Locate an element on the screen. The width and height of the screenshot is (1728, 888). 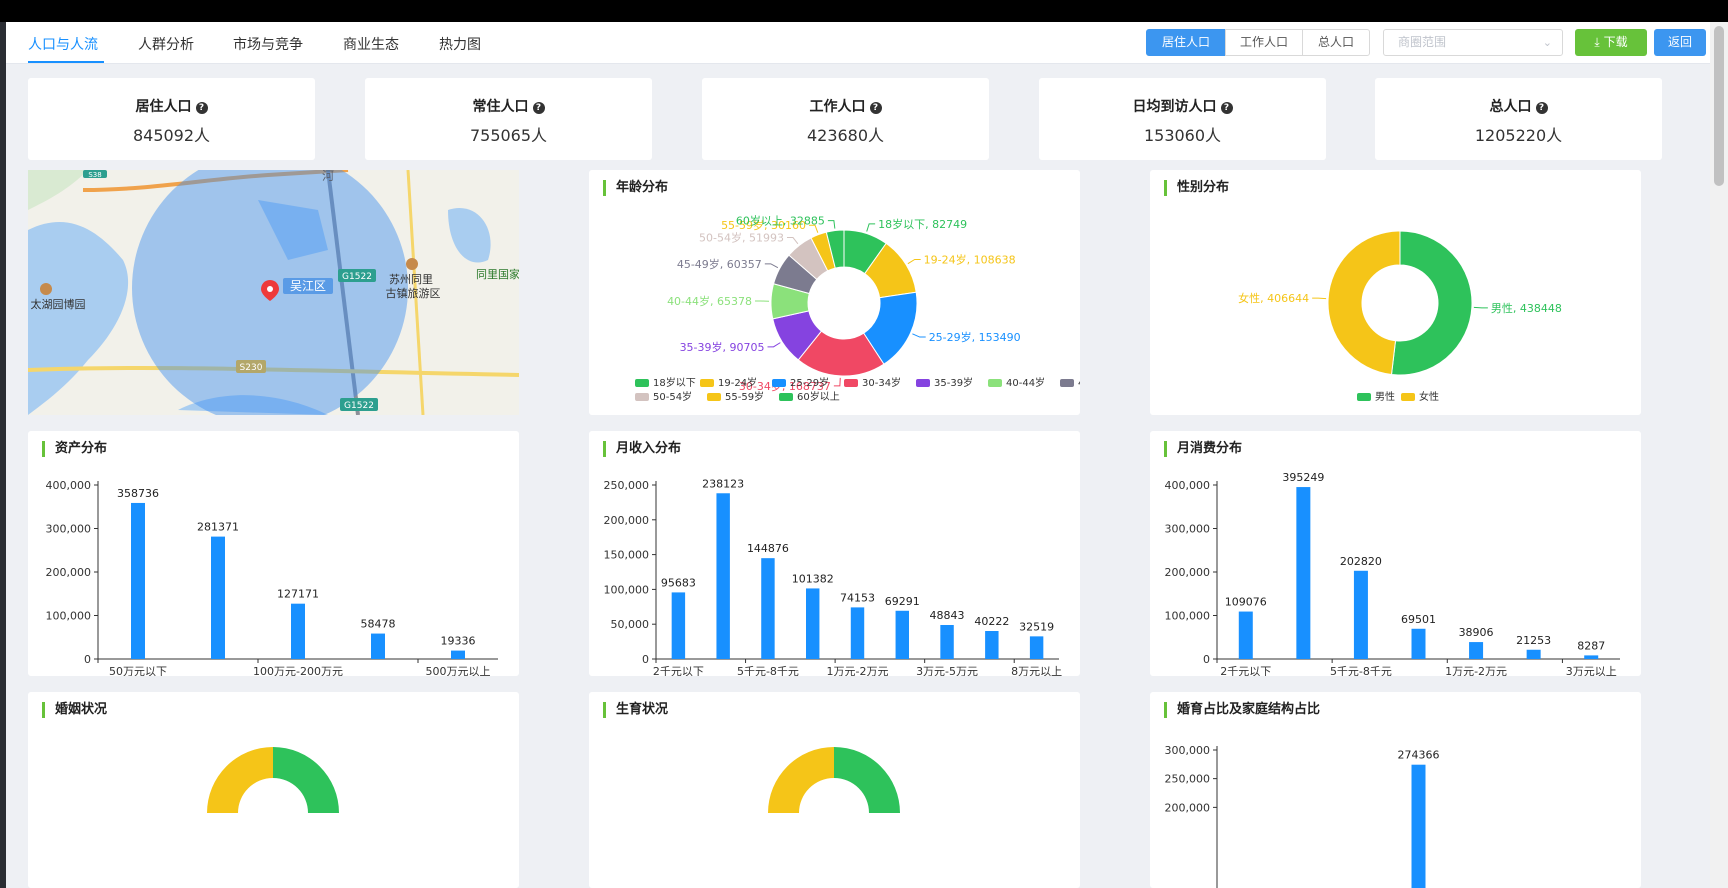
legend-label: 18岁以下 is located at coordinates (674, 382).